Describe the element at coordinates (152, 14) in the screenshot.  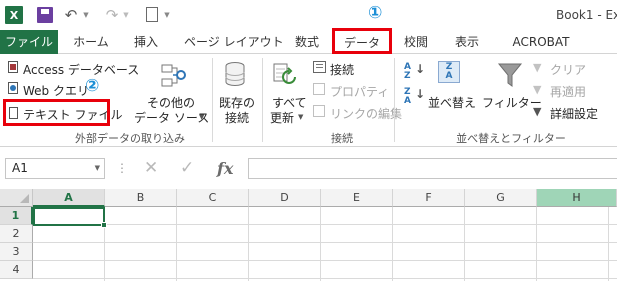
I see `new-document-icon` at that location.